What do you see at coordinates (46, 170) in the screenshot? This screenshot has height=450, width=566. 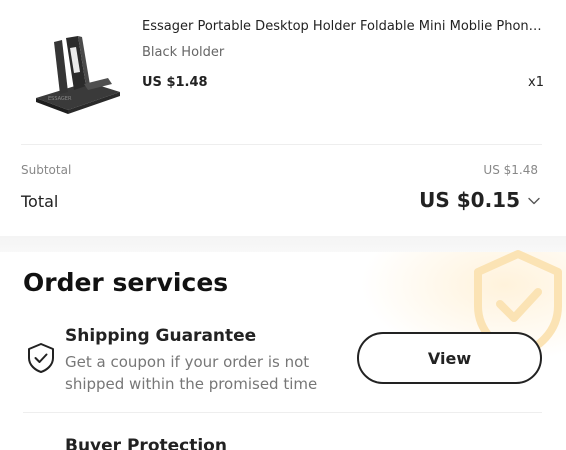 I see `subtotal-label: Subtotal` at bounding box center [46, 170].